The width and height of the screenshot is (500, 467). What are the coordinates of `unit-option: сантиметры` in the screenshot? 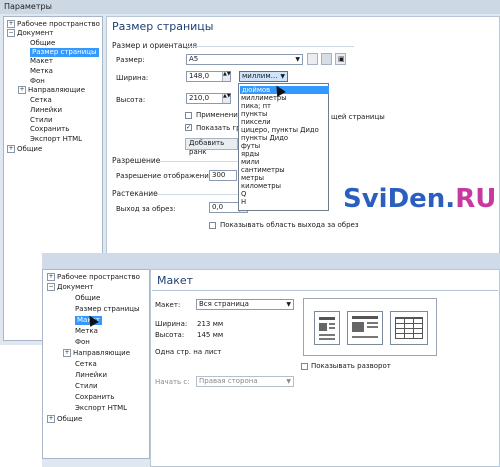 It's located at (263, 170).